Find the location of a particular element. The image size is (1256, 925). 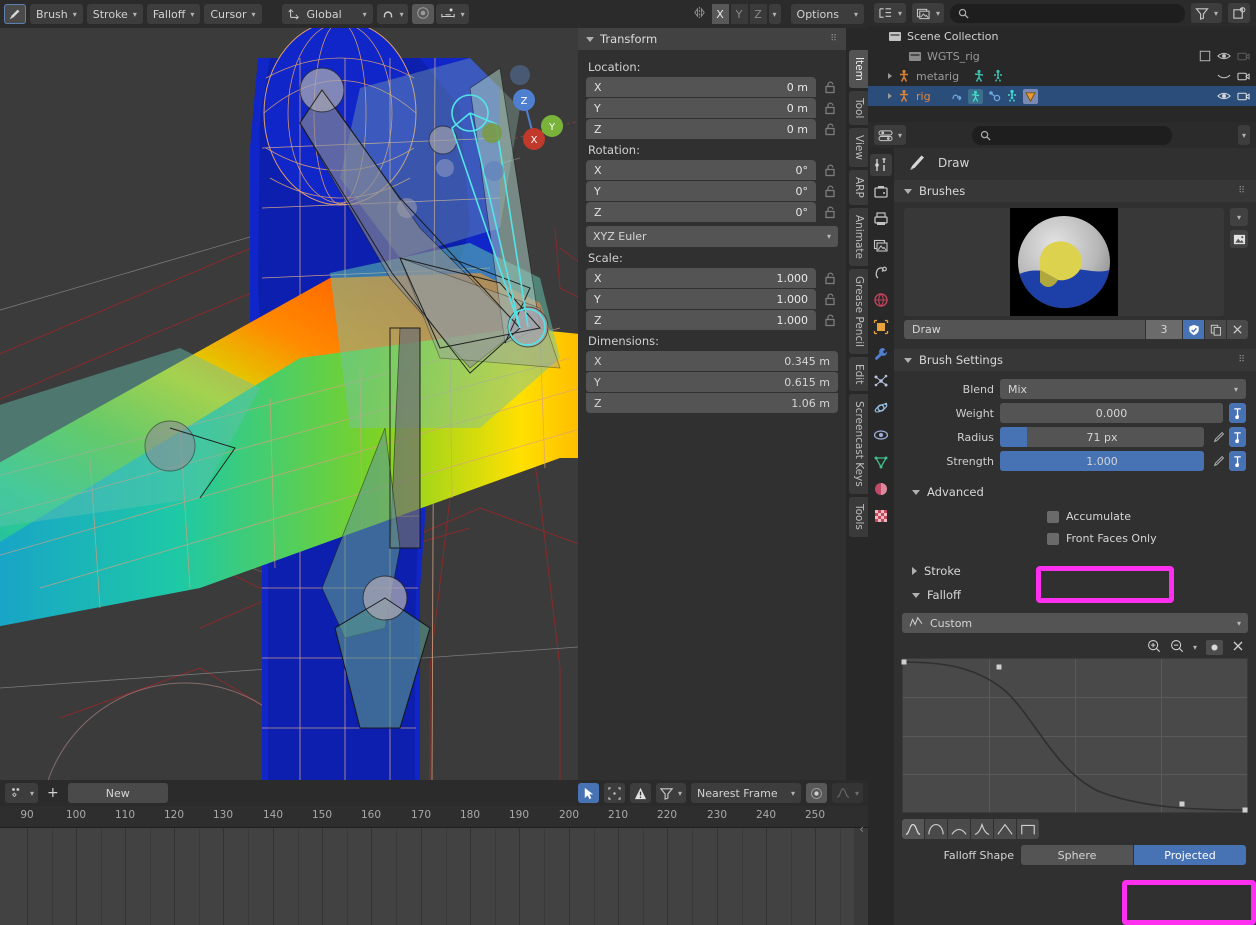

pressure-sensitivity-icon is located at coordinates (1218, 437).